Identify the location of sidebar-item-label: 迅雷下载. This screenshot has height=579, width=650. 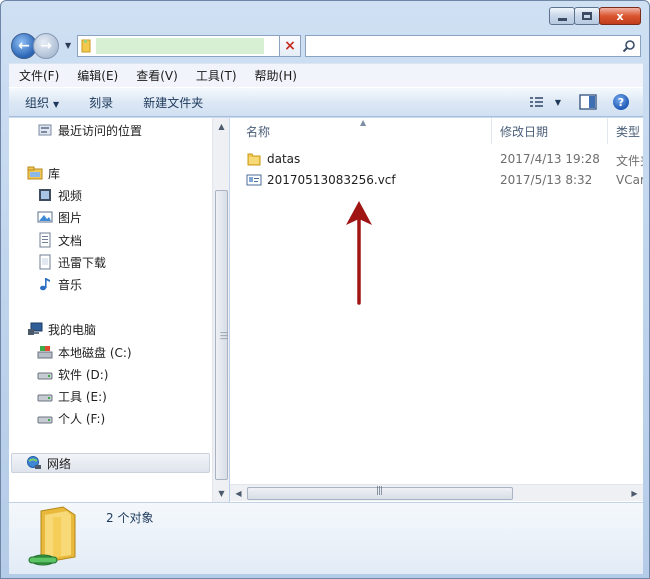
(82, 262).